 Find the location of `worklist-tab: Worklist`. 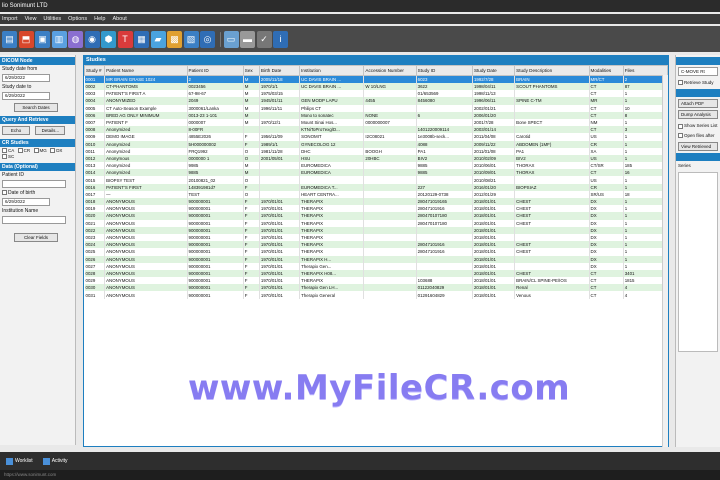

worklist-tab: Worklist is located at coordinates (19, 461).